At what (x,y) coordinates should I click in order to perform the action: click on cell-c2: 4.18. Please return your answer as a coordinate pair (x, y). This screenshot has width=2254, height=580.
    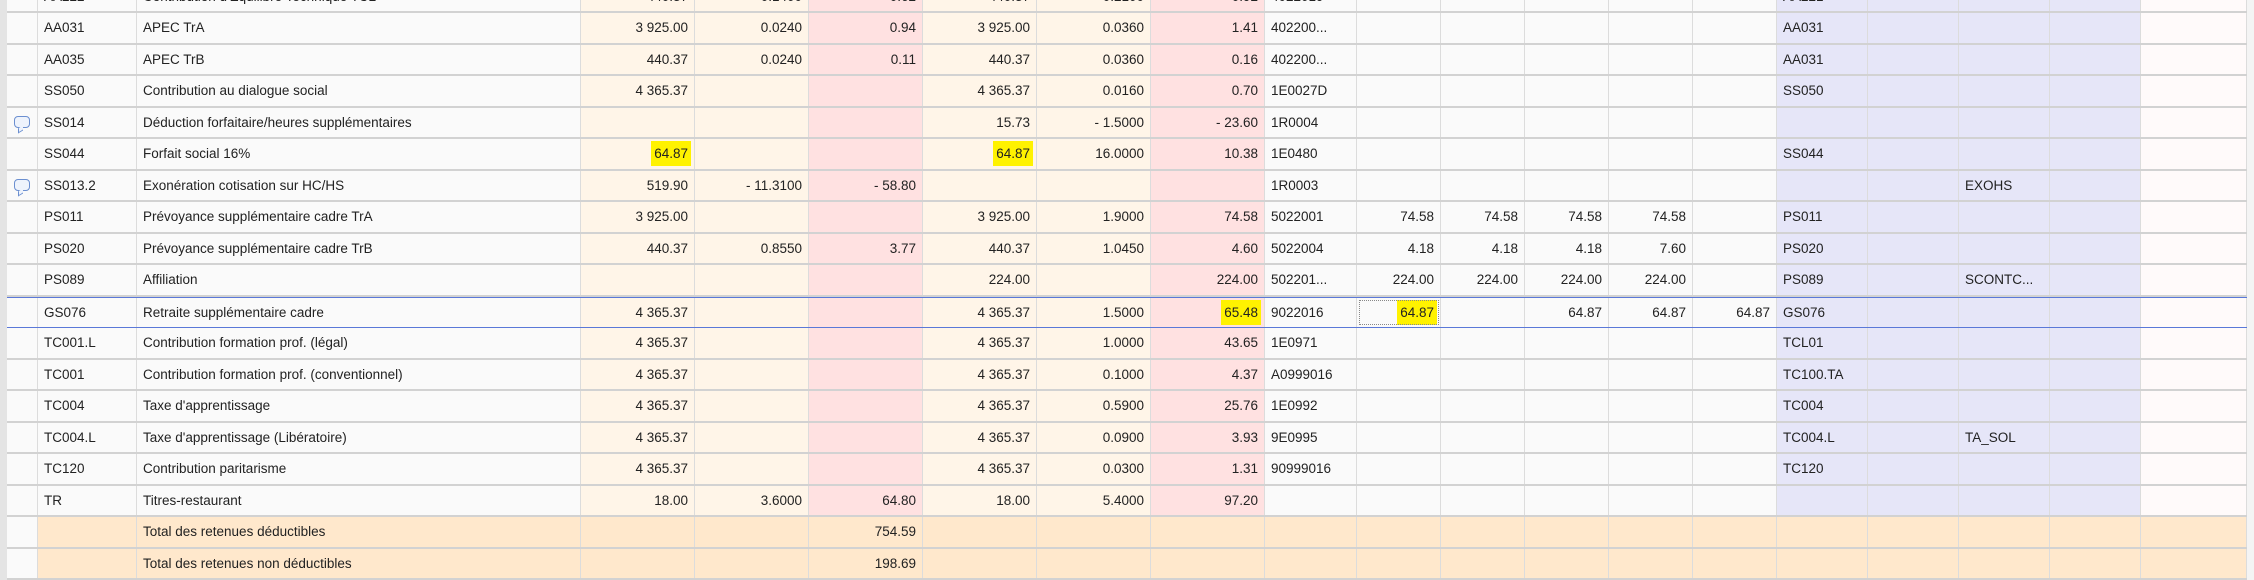
    Looking at the image, I should click on (1483, 248).